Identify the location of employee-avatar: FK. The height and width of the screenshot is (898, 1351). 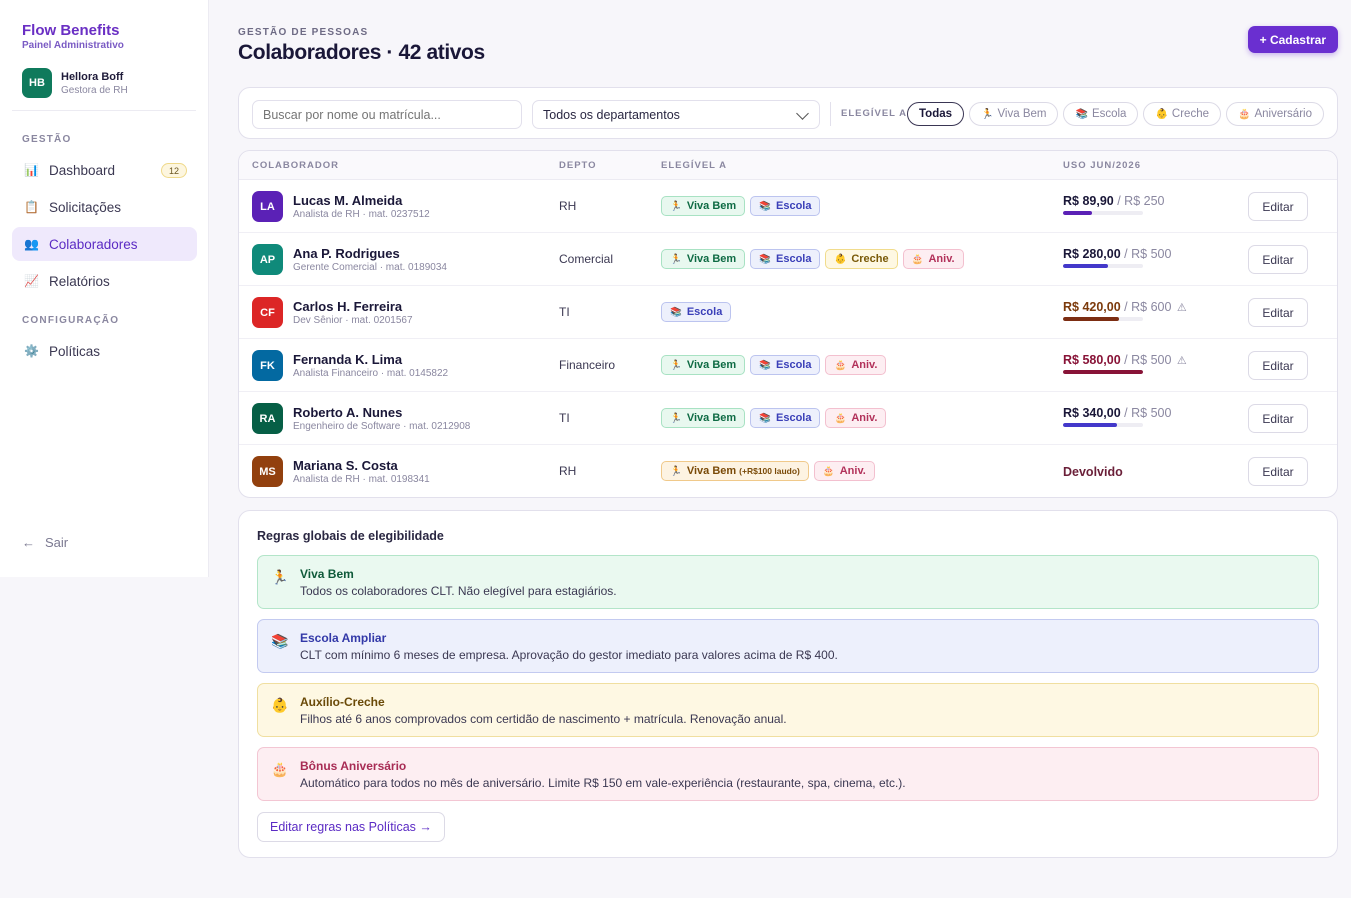
(267, 365).